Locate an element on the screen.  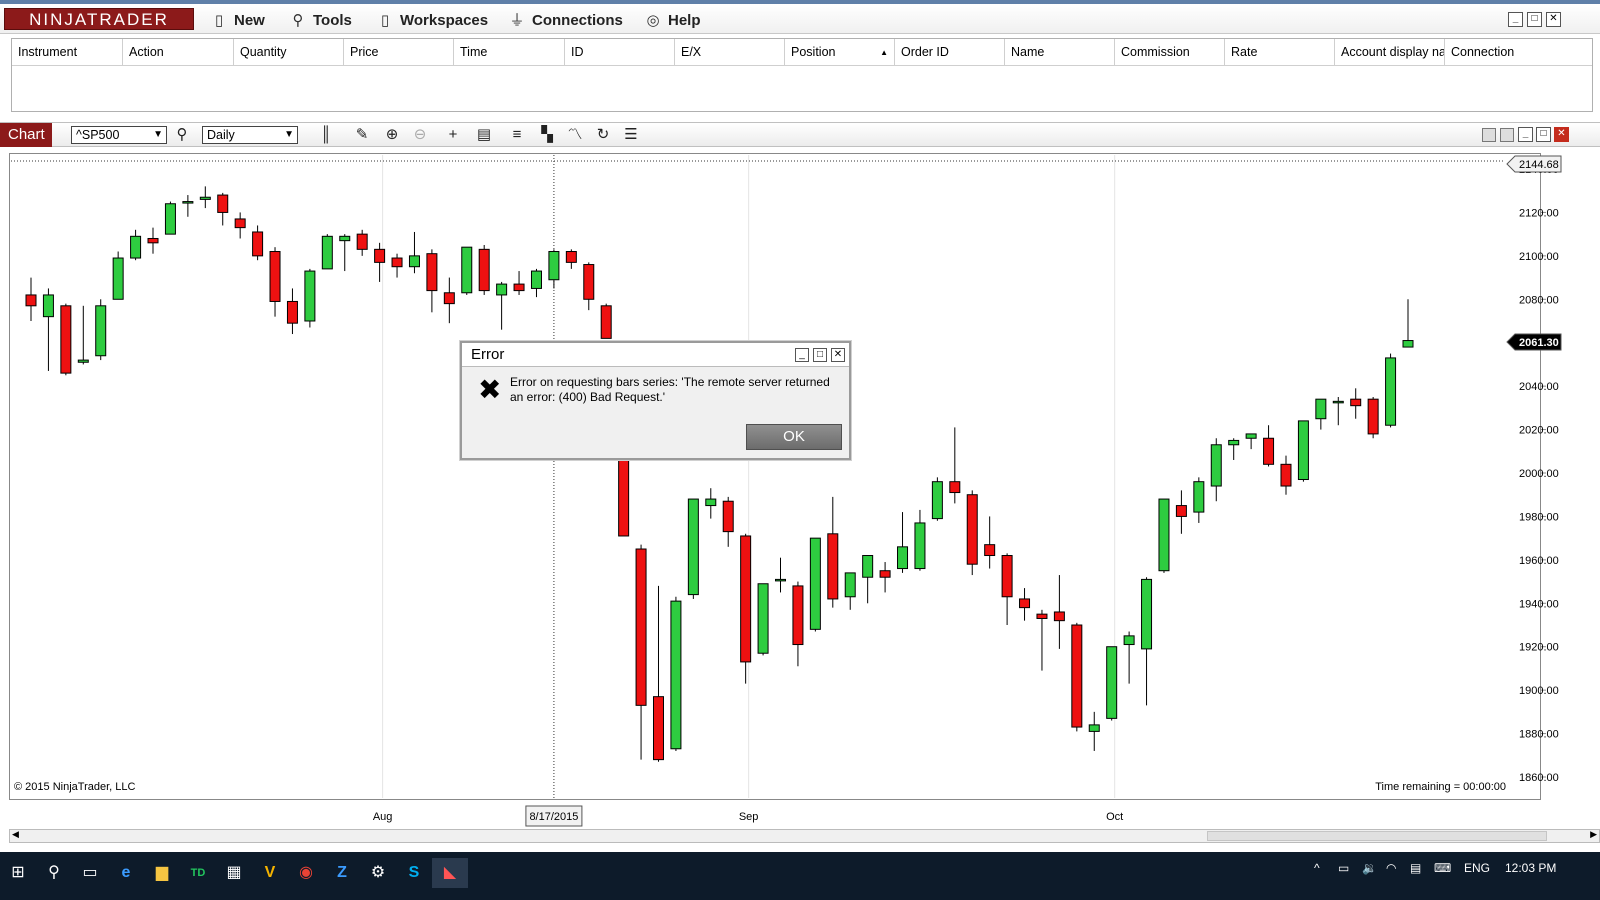
x-tick-label: Aug is located at coordinates (383, 817).